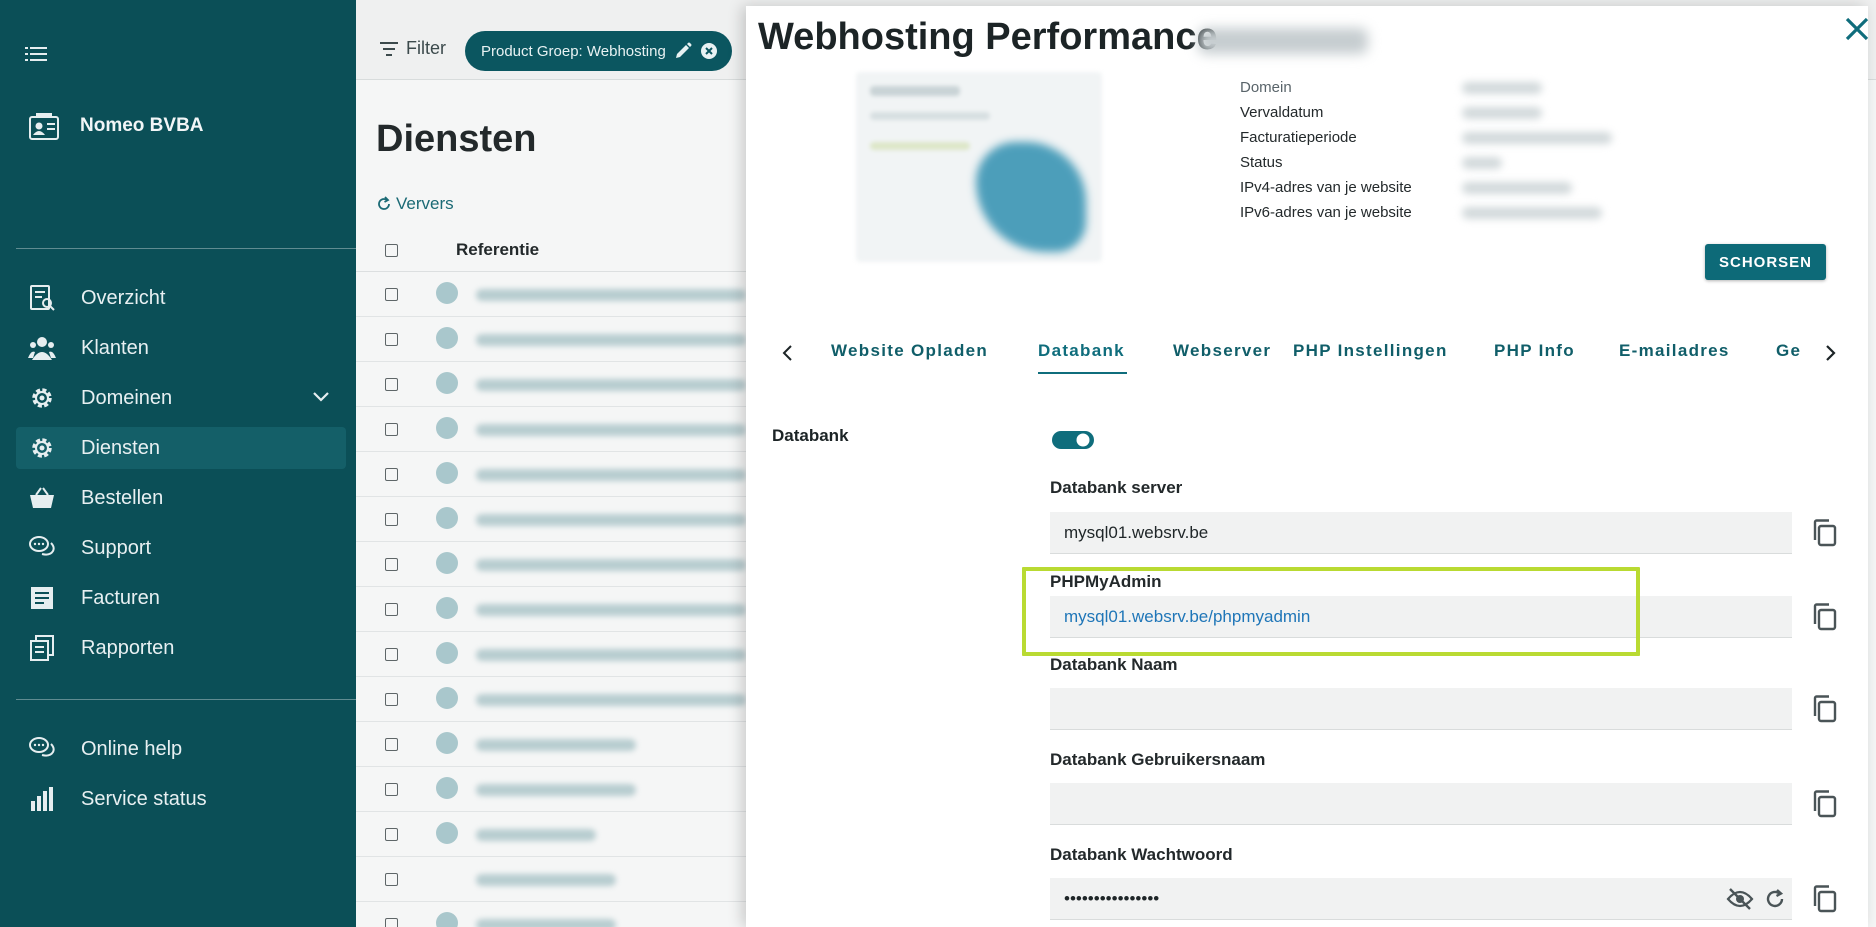 The height and width of the screenshot is (927, 1876). What do you see at coordinates (1421, 804) in the screenshot?
I see `database-username-field` at bounding box center [1421, 804].